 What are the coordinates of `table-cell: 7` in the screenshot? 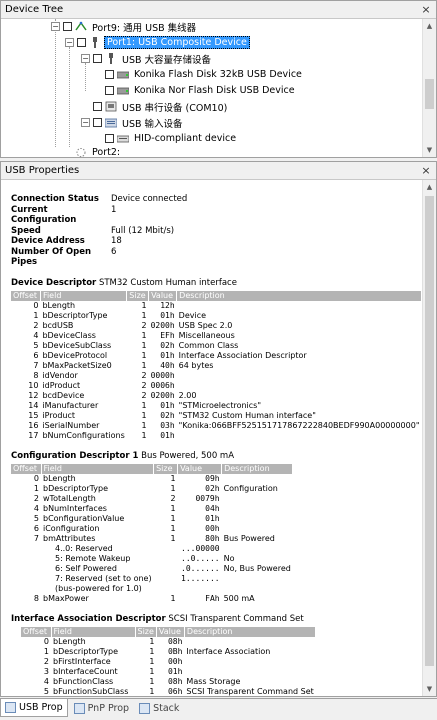 It's located at (36, 538).